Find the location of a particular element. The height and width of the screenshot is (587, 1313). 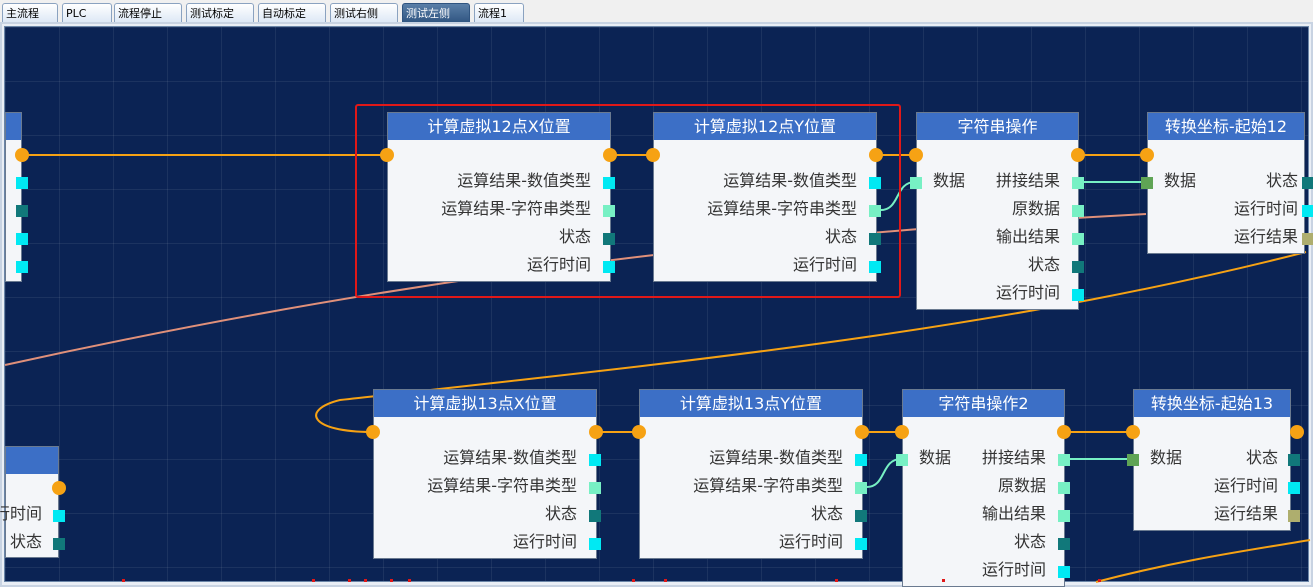

output-label: 输出结果 is located at coordinates (1027, 236).